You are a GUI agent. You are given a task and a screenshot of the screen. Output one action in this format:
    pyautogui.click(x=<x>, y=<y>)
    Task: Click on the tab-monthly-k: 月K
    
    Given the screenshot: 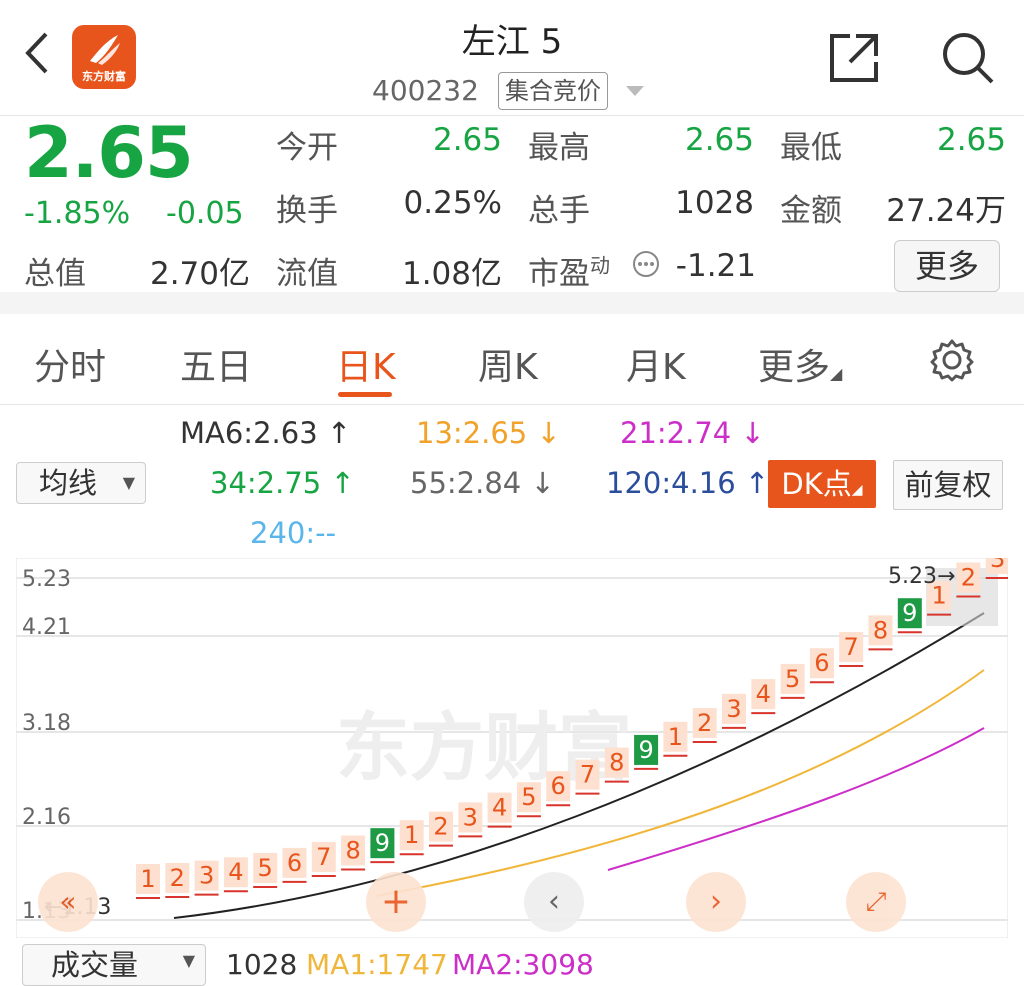 What is the action you would take?
    pyautogui.click(x=656, y=364)
    